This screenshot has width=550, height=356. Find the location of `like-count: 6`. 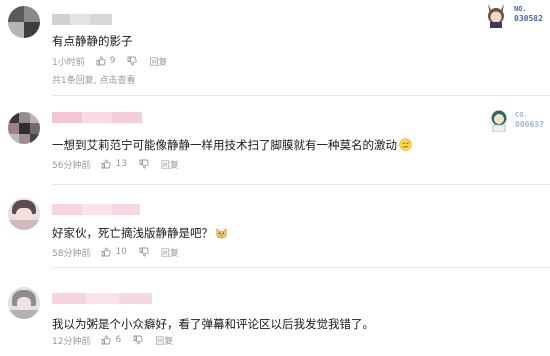

like-count: 6 is located at coordinates (118, 340).